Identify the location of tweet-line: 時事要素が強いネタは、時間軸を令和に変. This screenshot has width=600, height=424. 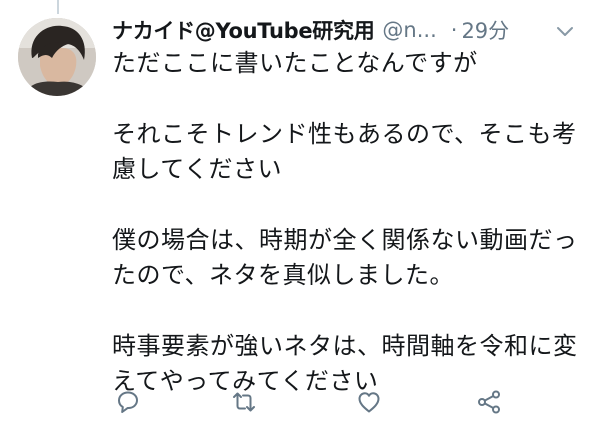
(345, 345).